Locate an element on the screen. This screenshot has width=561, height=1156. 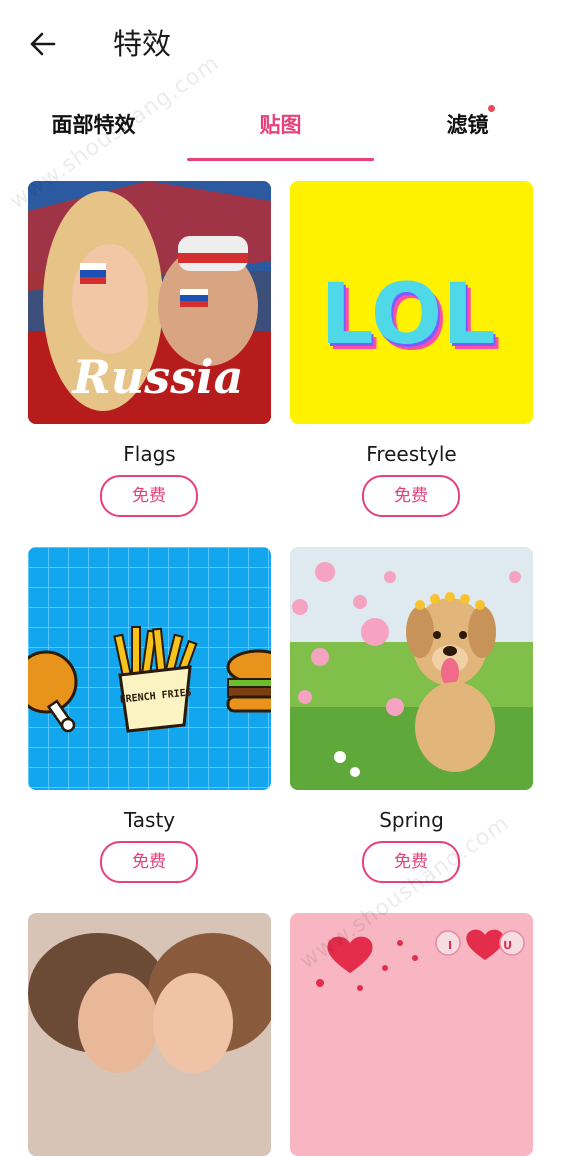
top-bar: 特效 is located at coordinates (280, 45).